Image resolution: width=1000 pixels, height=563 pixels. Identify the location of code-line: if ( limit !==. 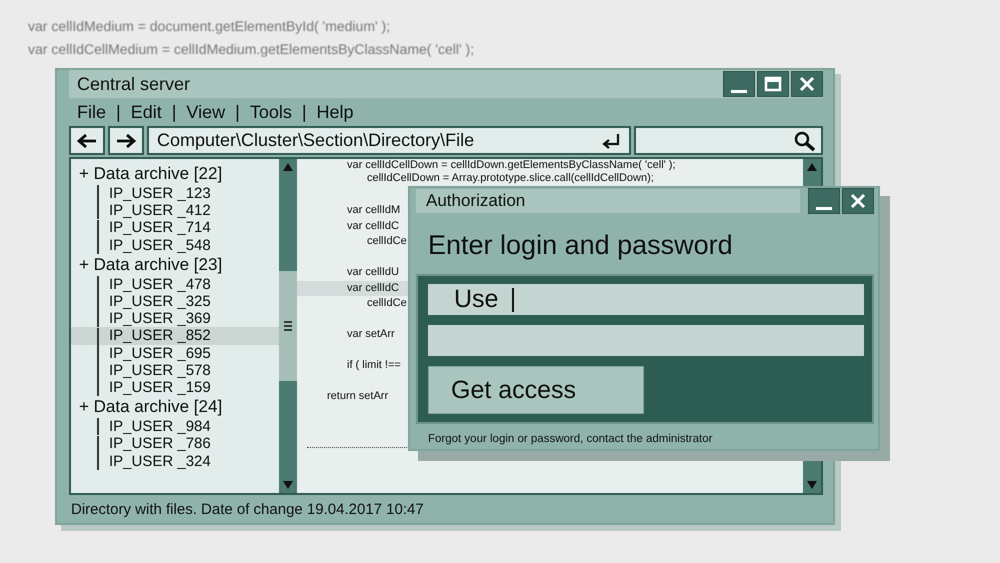
(374, 365).